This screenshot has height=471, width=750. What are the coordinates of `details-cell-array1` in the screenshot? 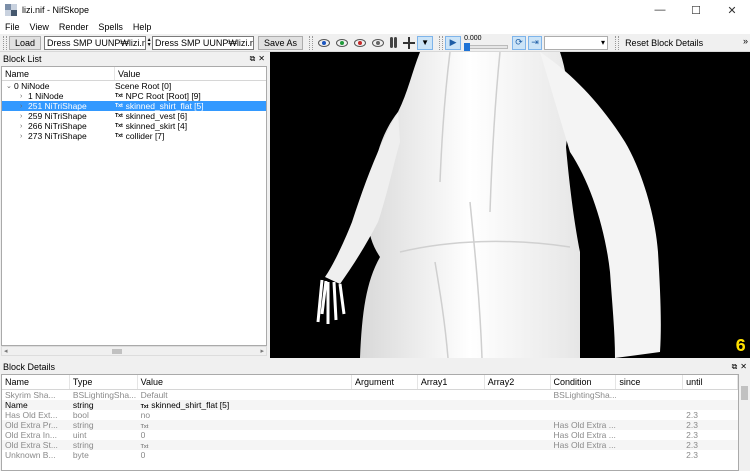 It's located at (451, 395).